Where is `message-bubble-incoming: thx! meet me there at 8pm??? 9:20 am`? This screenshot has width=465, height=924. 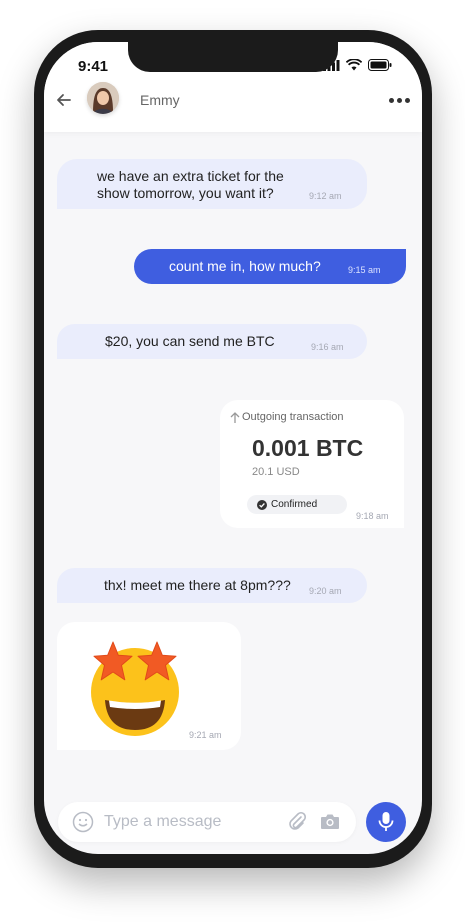 message-bubble-incoming: thx! meet me there at 8pm??? 9:20 am is located at coordinates (212, 585).